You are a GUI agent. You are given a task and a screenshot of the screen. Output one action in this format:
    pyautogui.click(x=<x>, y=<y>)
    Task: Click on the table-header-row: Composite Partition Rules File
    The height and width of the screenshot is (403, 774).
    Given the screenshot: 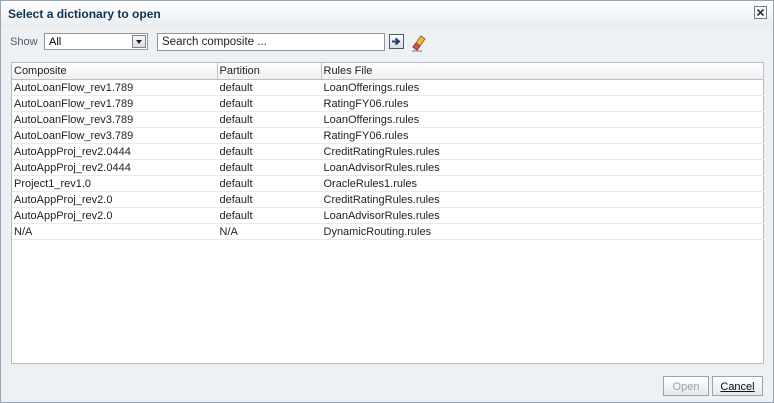 What is the action you would take?
    pyautogui.click(x=388, y=71)
    